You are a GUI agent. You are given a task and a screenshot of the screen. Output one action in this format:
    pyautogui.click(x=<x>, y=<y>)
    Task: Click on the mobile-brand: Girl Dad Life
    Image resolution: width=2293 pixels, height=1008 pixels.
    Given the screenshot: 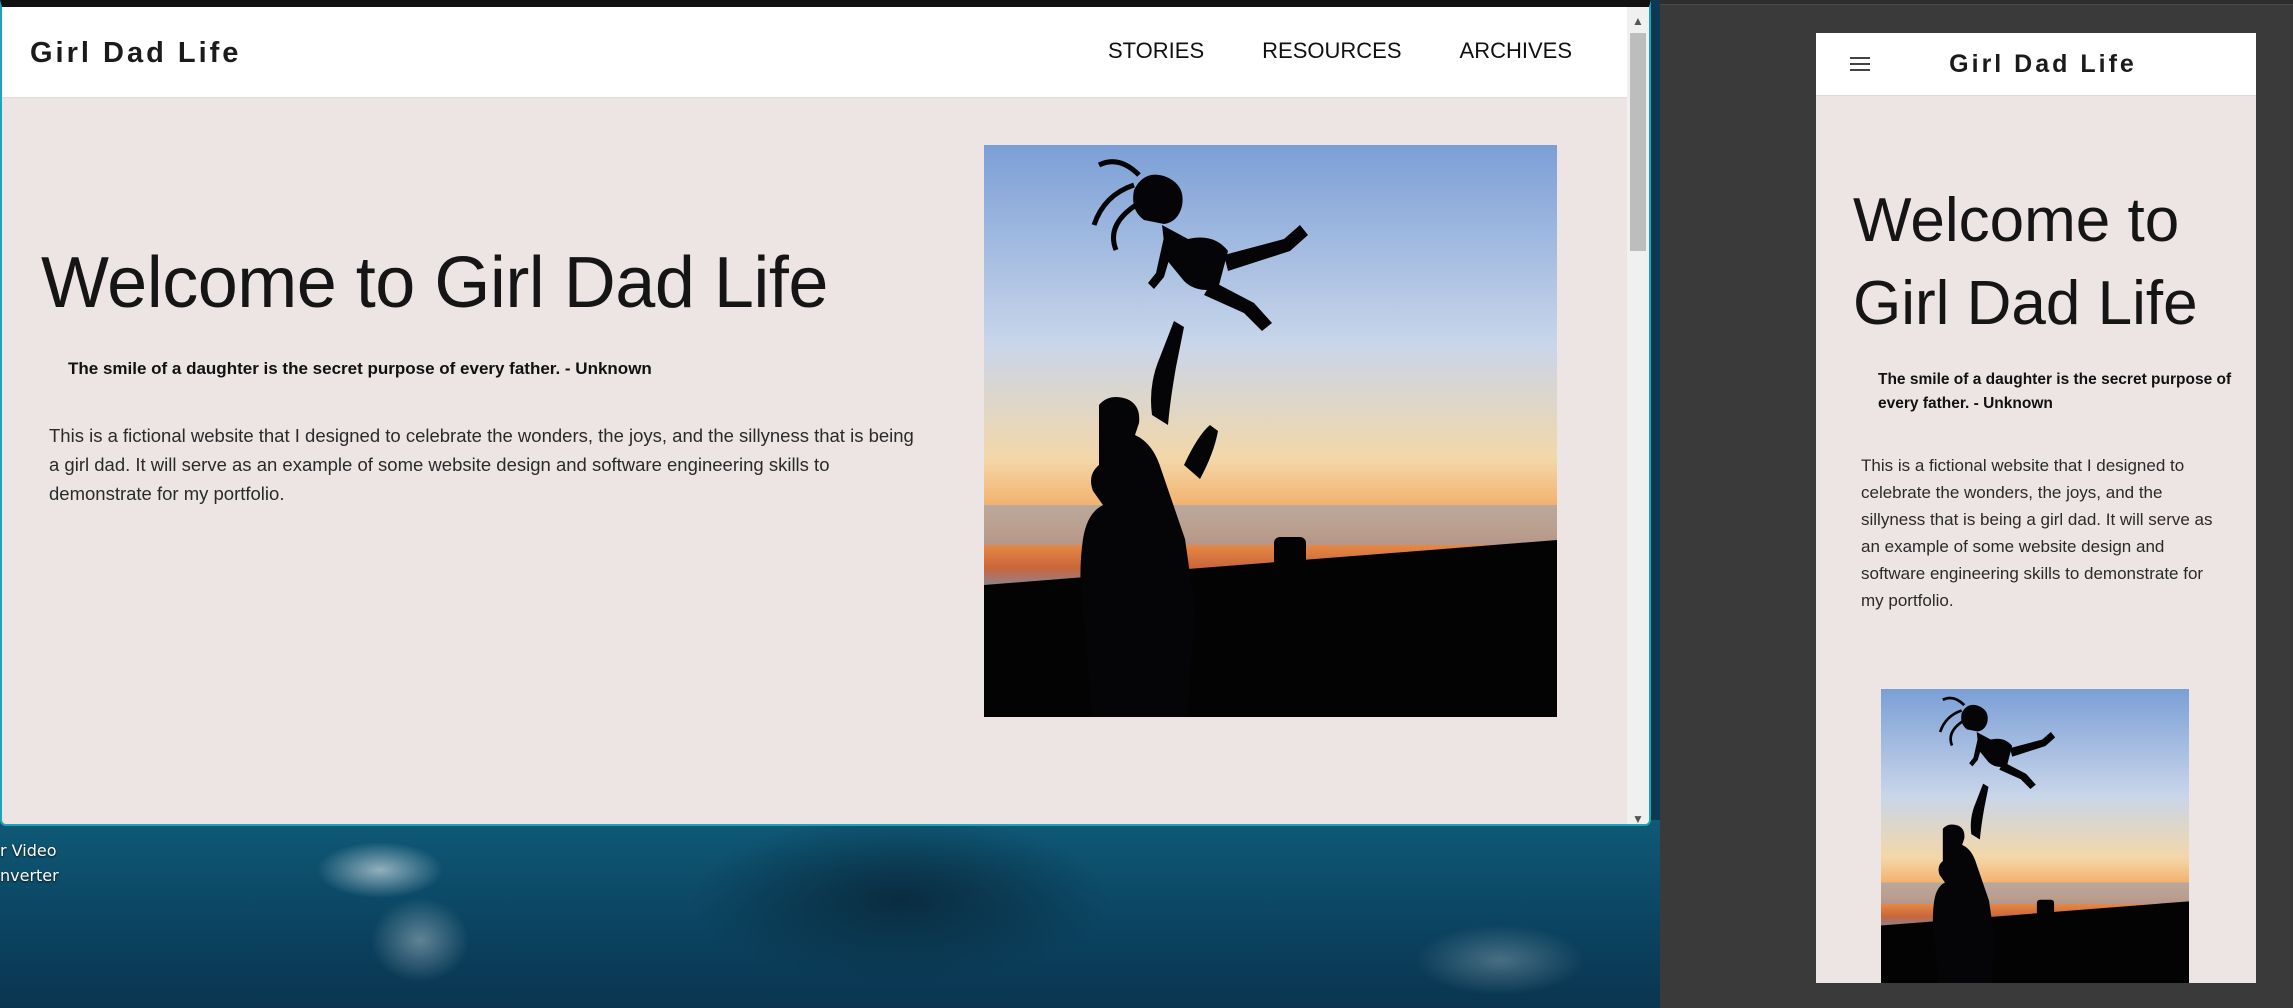 What is the action you would take?
    pyautogui.click(x=2036, y=64)
    